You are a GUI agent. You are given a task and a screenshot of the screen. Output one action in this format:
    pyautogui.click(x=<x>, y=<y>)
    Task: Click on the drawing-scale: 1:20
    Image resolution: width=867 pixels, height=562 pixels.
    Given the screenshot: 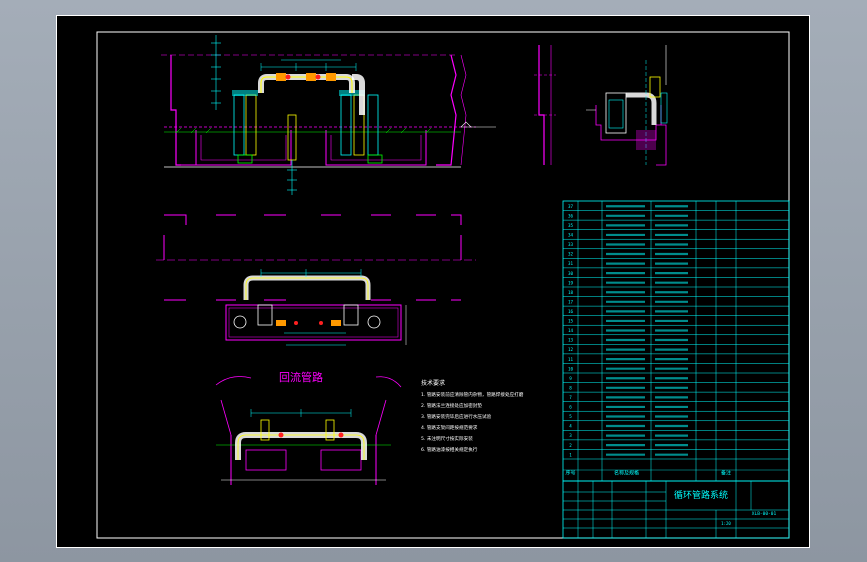 What is the action you would take?
    pyautogui.click(x=726, y=523)
    